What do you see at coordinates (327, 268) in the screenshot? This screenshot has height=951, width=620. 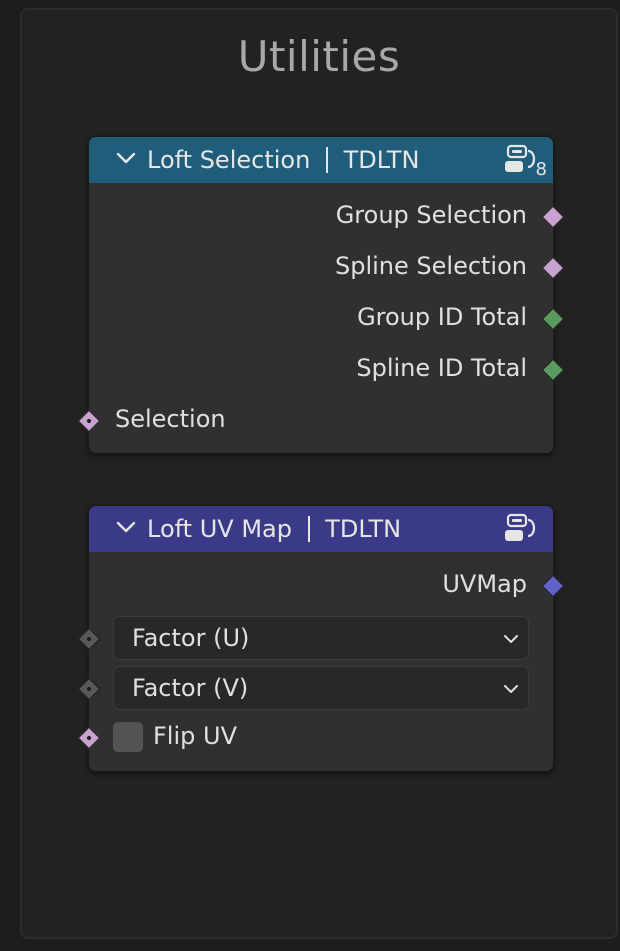 I see `output-row: Spline Selection` at bounding box center [327, 268].